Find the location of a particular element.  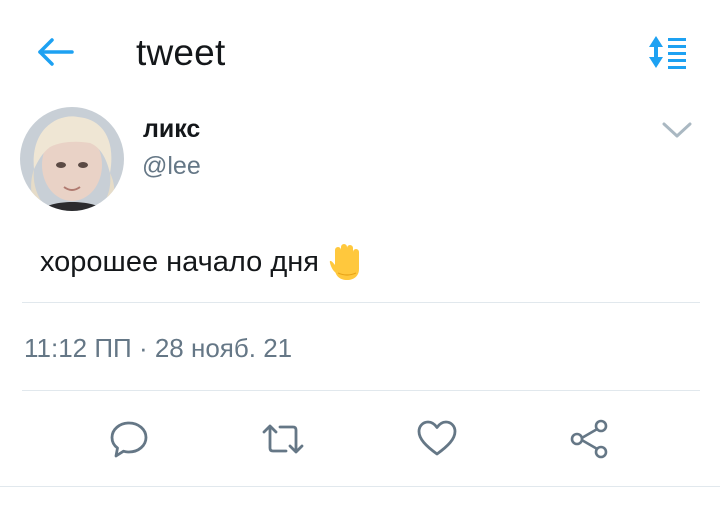

like-button is located at coordinates (437, 439).